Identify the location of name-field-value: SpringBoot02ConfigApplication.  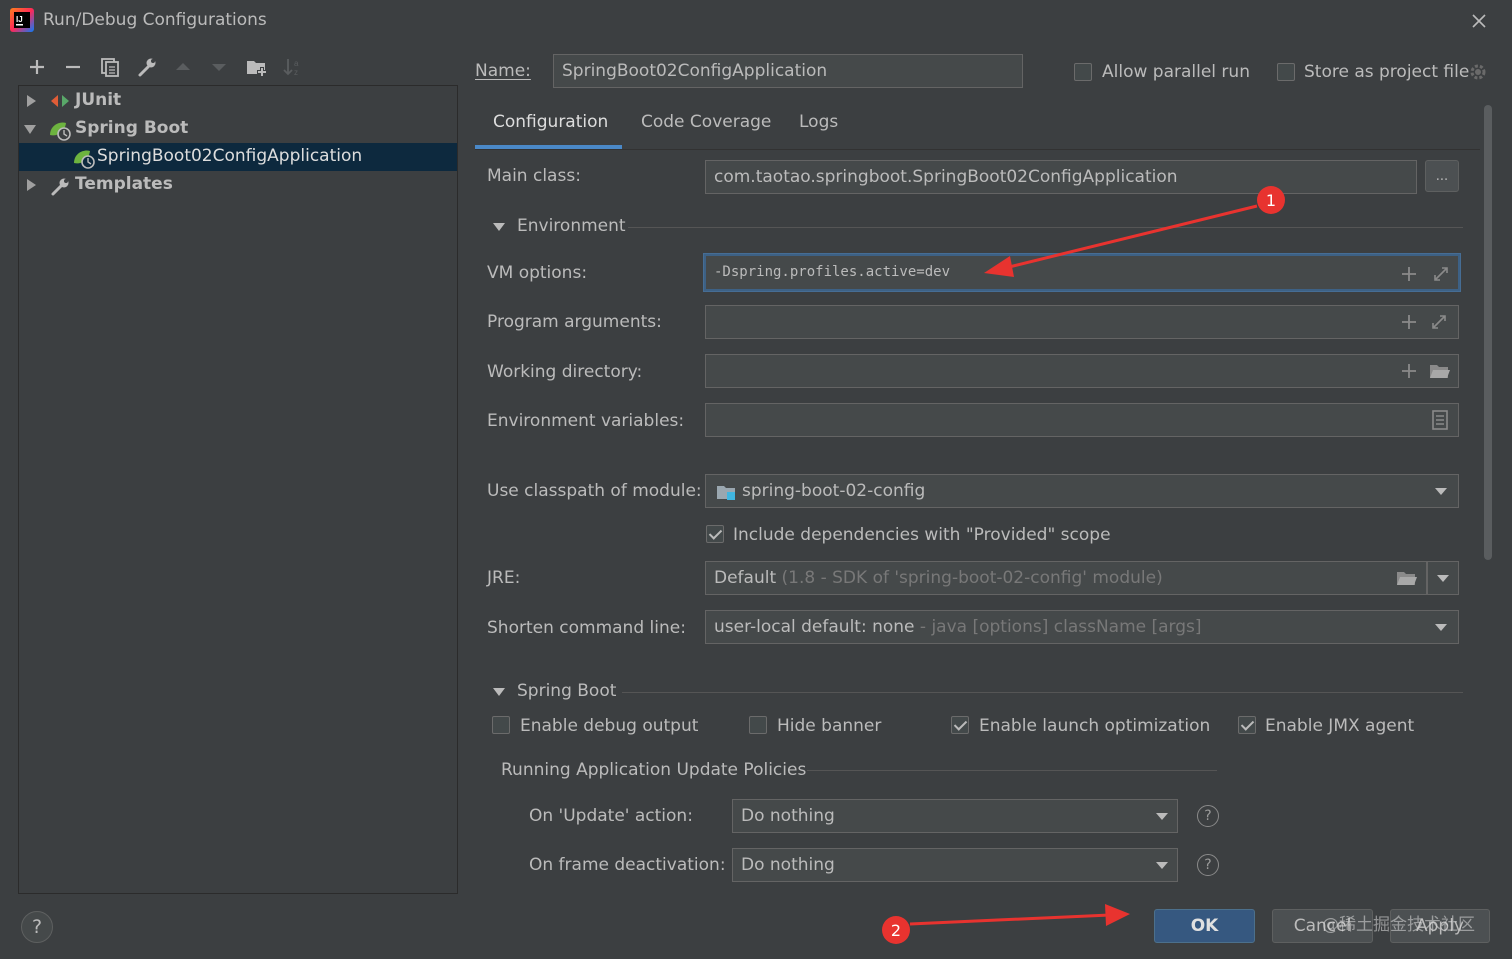
(695, 71).